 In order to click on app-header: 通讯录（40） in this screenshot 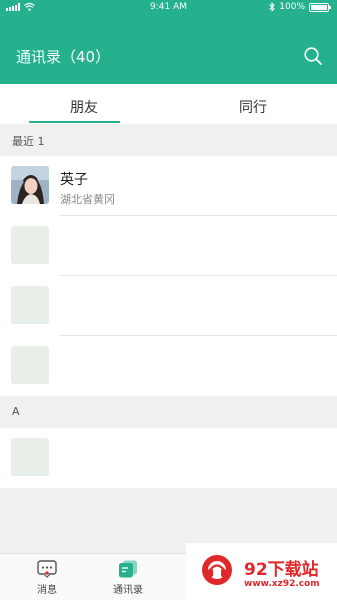, I will do `click(168, 50)`.